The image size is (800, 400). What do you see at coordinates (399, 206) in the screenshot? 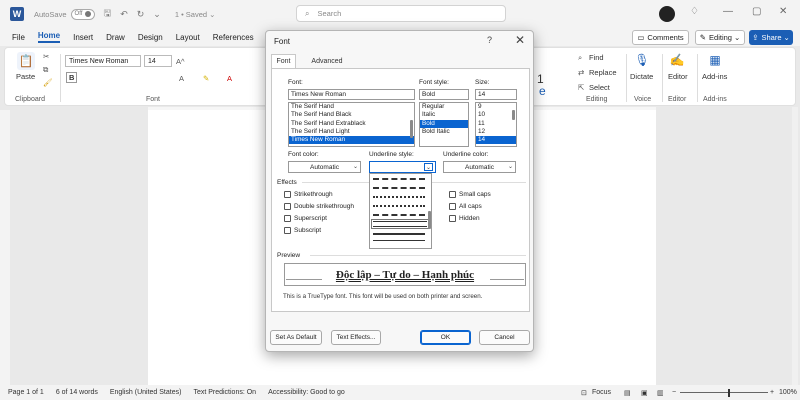
I see `underline-option-dot-dot-dash` at bounding box center [399, 206].